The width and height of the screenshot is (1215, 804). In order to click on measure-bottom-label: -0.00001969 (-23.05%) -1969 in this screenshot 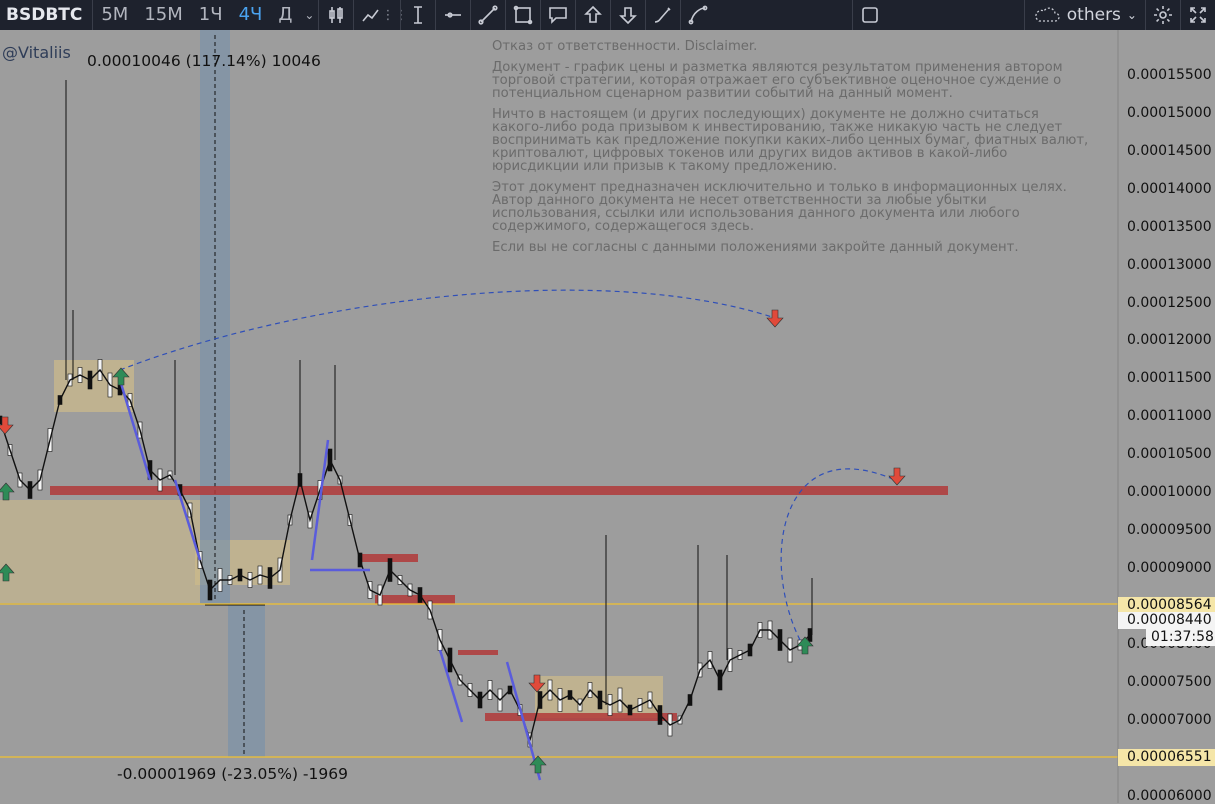, I will do `click(232, 774)`.